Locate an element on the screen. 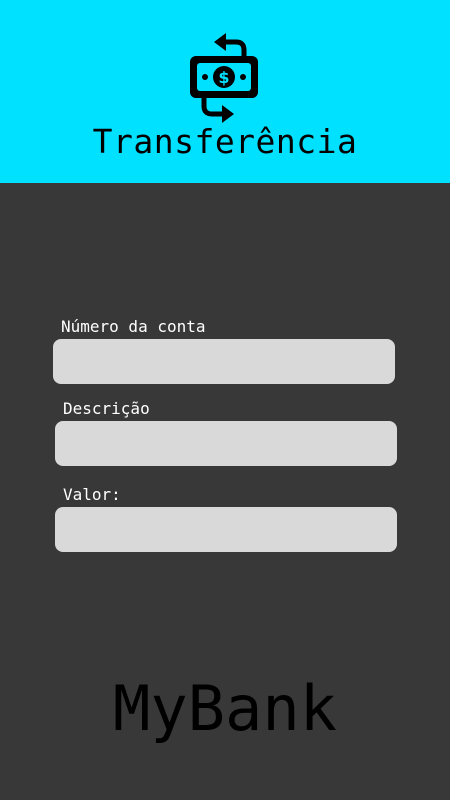  account-number-label: Número da conta is located at coordinates (133, 326).